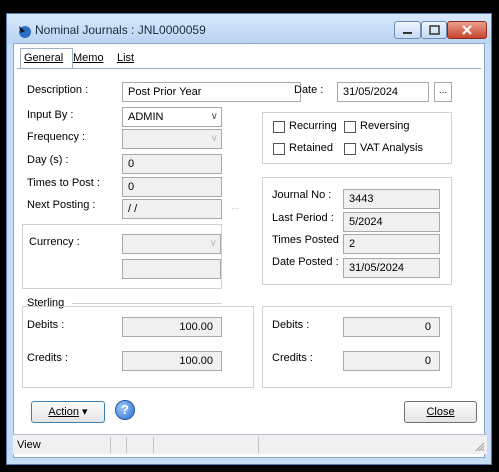 The width and height of the screenshot is (499, 472). Describe the element at coordinates (308, 240) in the screenshot. I see `times-posted-label: Times Posted :` at that location.